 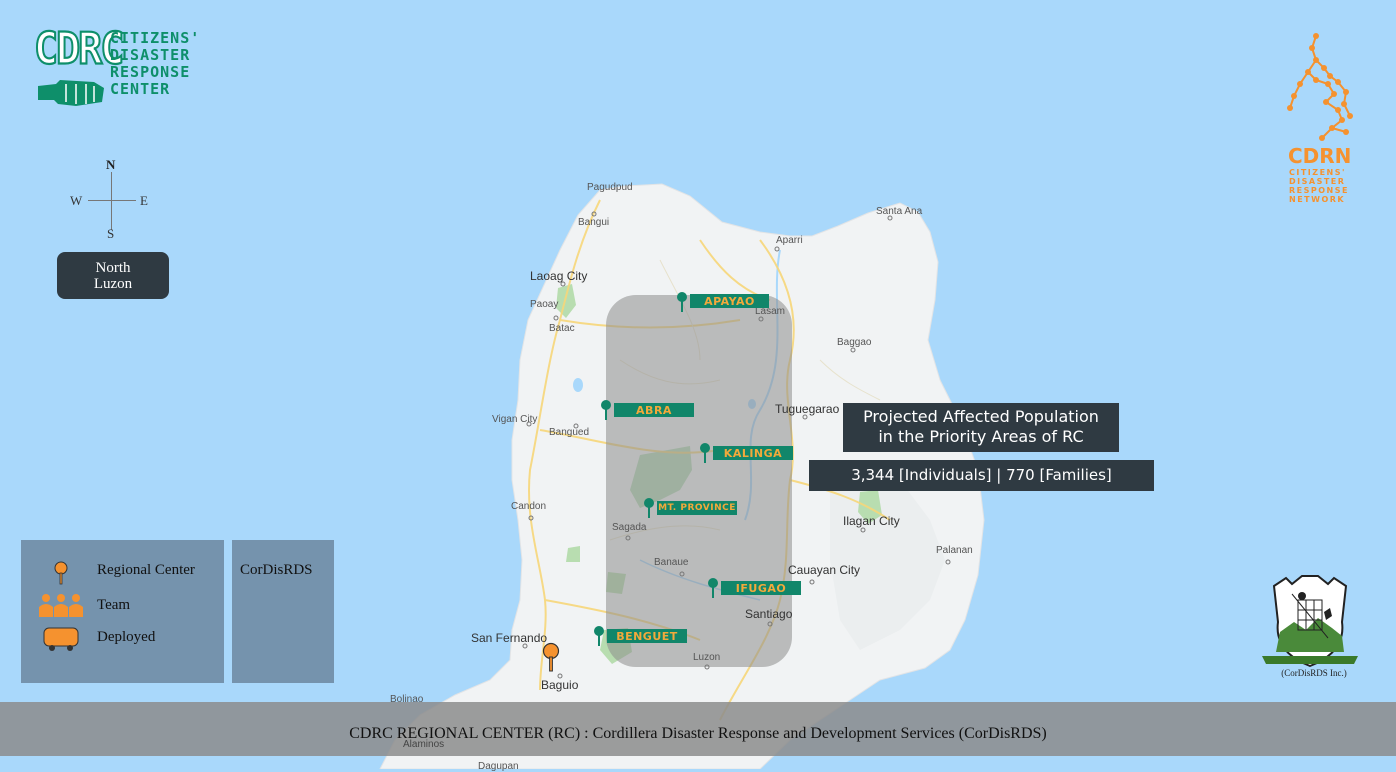 What do you see at coordinates (769, 614) in the screenshot?
I see `label-santiago: Santiago` at bounding box center [769, 614].